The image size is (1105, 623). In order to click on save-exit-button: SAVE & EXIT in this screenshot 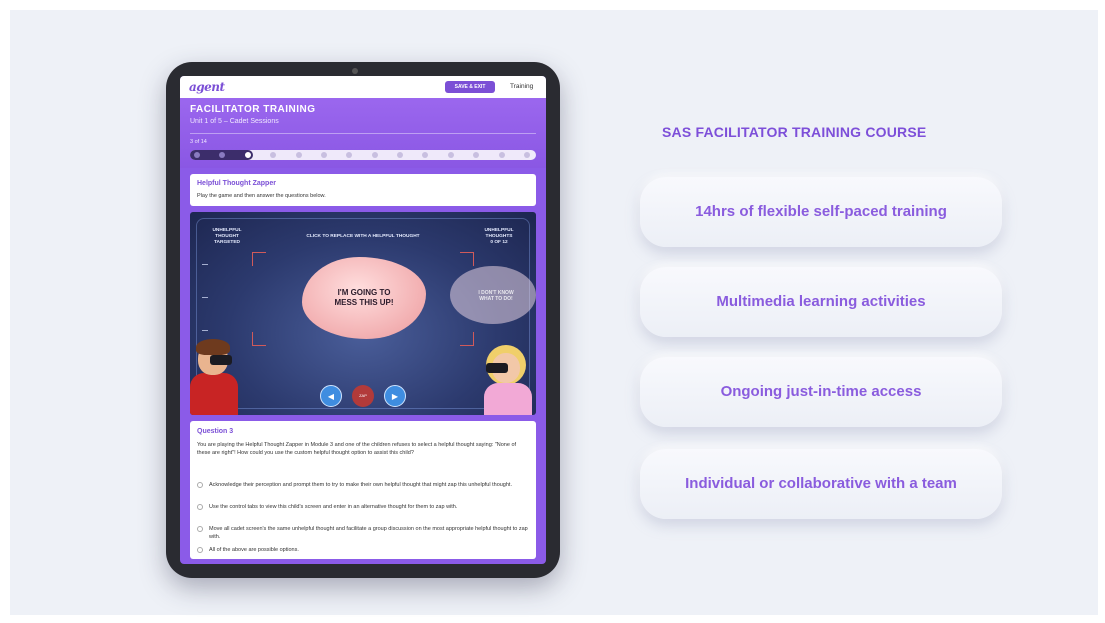, I will do `click(470, 87)`.